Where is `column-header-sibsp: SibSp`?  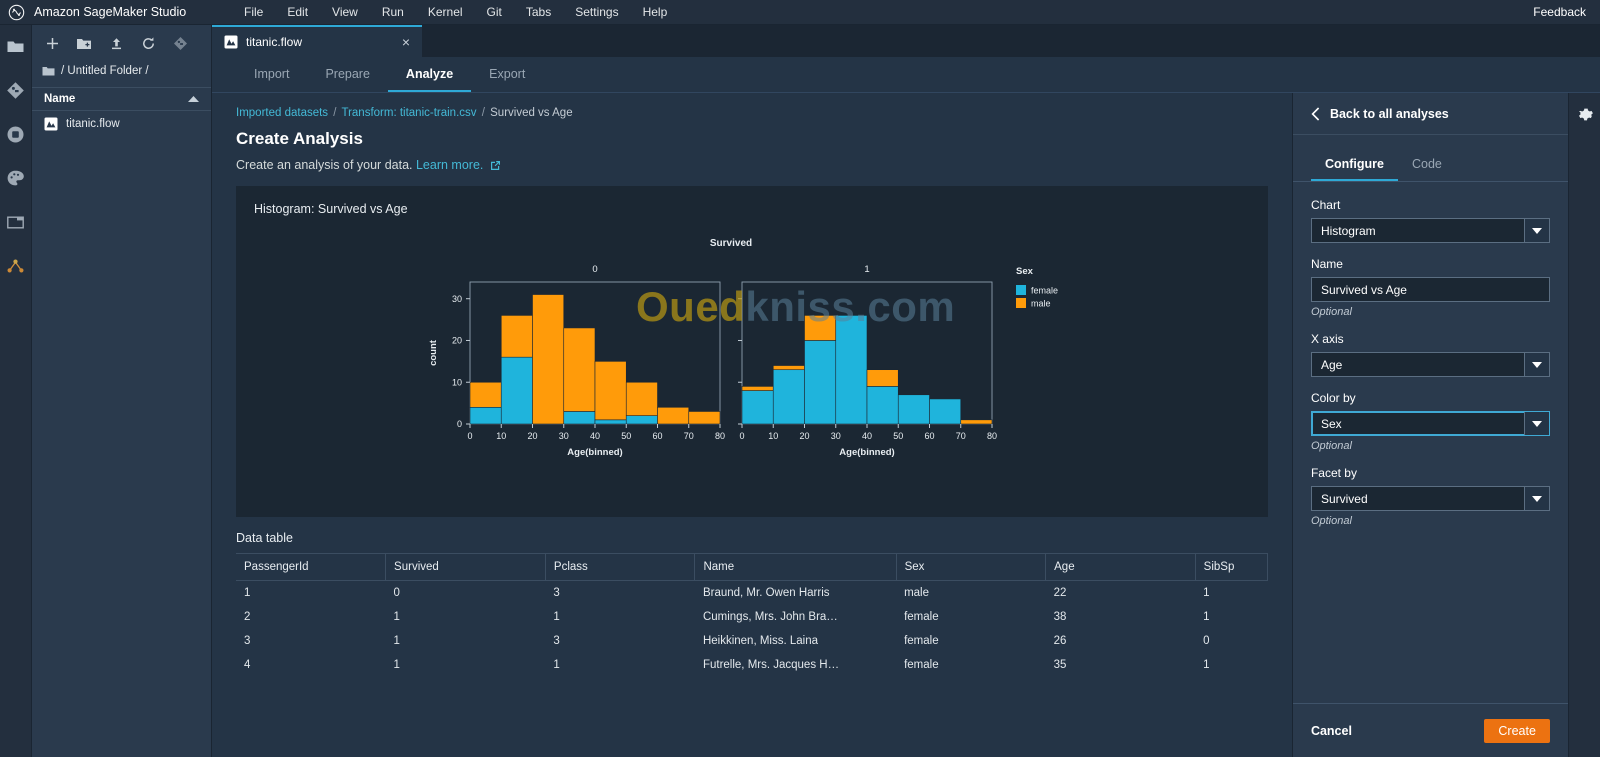
column-header-sibsp: SibSp is located at coordinates (1231, 567).